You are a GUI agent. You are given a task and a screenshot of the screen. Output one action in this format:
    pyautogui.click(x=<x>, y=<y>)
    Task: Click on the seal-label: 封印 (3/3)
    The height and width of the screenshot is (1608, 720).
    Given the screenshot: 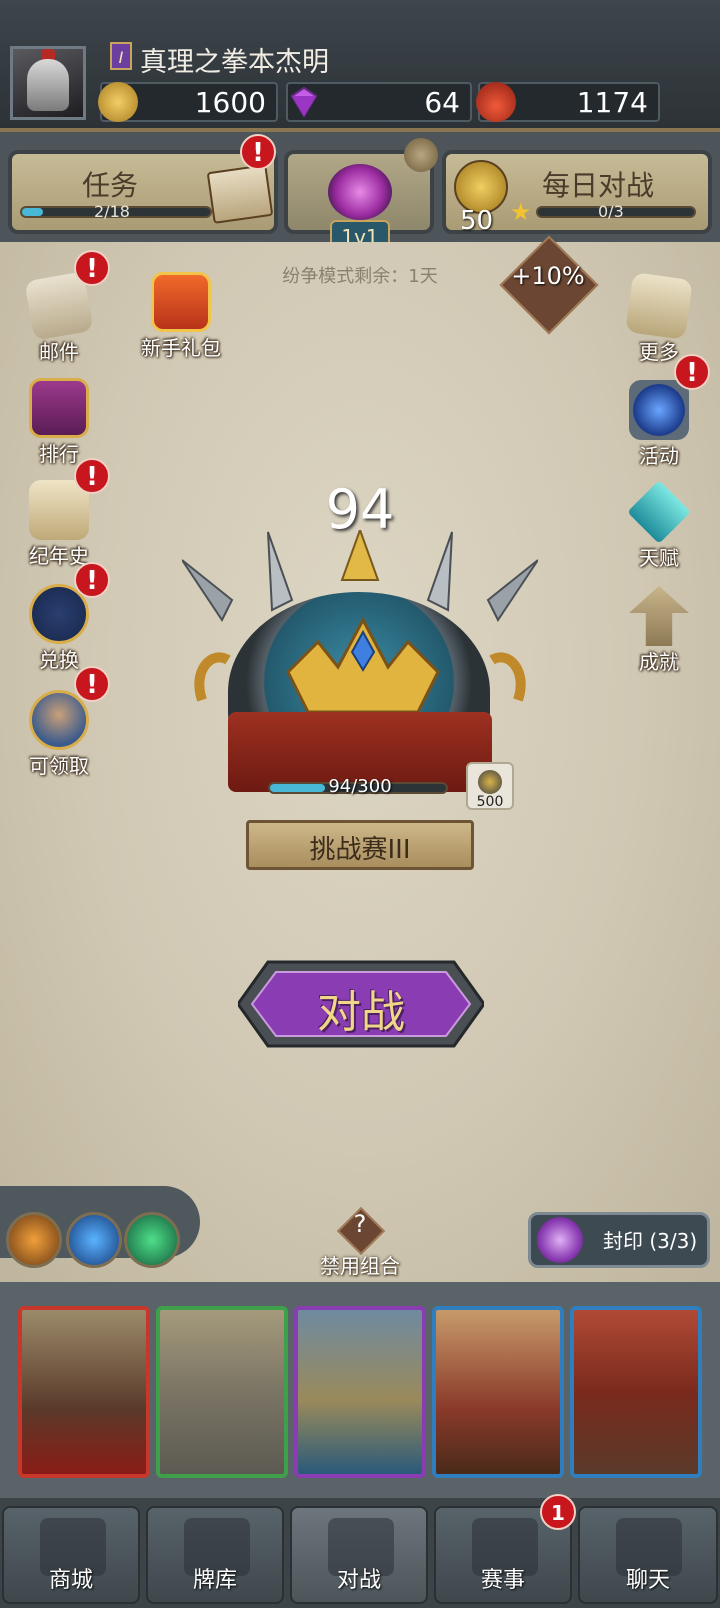 What is the action you would take?
    pyautogui.click(x=650, y=1241)
    